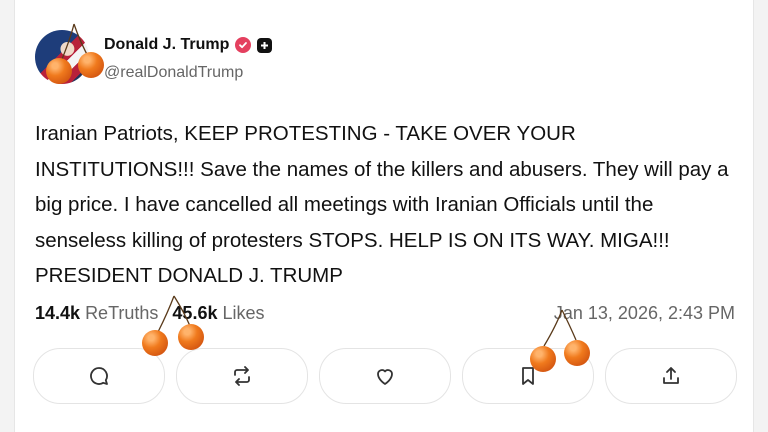 This screenshot has height=432, width=768. I want to click on repost-icon, so click(242, 376).